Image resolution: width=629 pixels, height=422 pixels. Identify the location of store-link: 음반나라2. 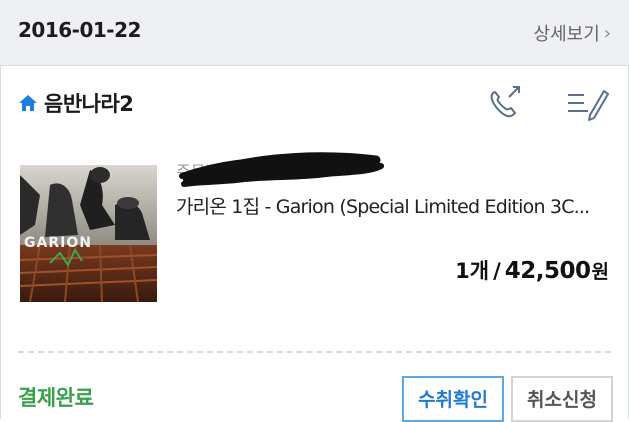
(76, 103).